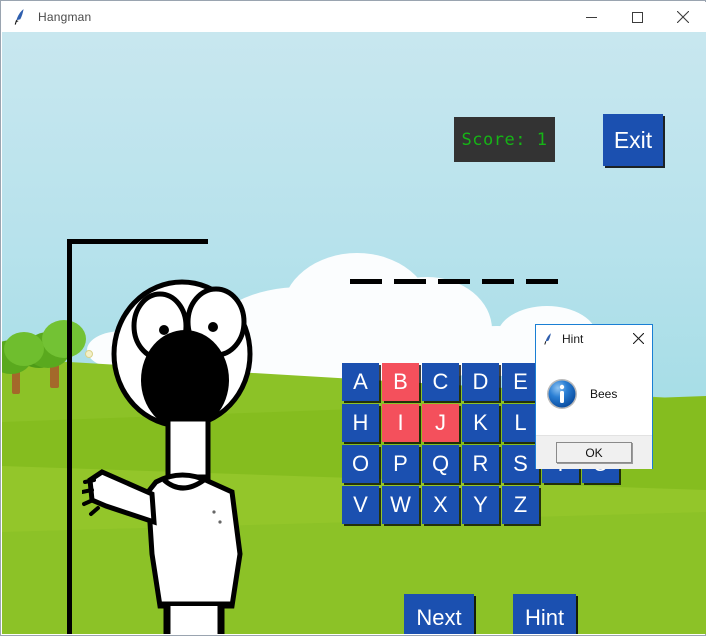  I want to click on letter-button-z: Z, so click(520, 505).